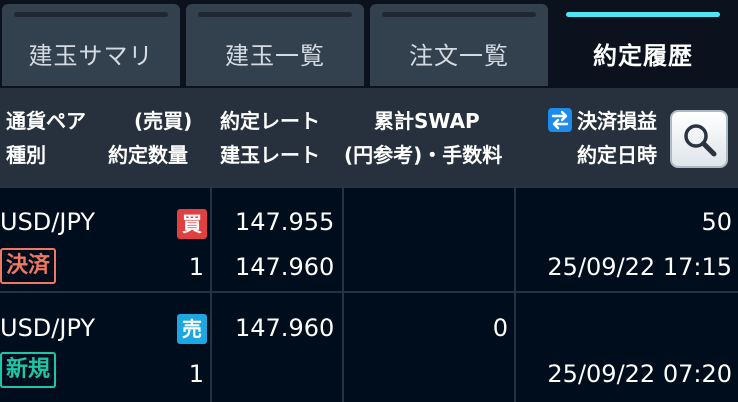 This screenshot has width=738, height=402. What do you see at coordinates (28, 266) in the screenshot?
I see `trade-type-badge: 決済` at bounding box center [28, 266].